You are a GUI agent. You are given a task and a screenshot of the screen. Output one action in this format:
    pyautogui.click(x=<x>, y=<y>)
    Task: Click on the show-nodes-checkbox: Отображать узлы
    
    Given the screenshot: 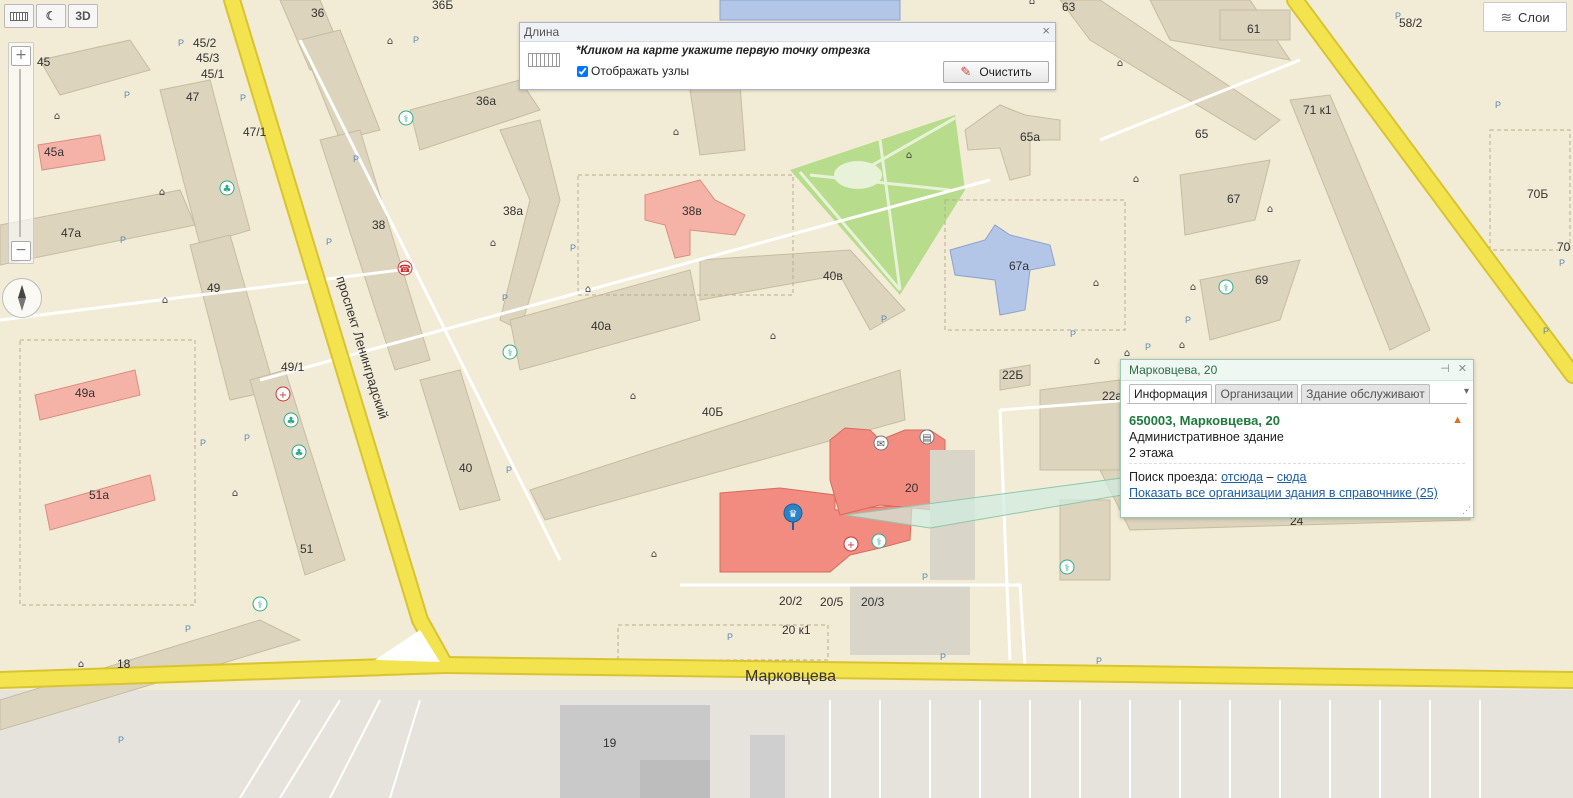 What is the action you would take?
    pyautogui.click(x=633, y=71)
    